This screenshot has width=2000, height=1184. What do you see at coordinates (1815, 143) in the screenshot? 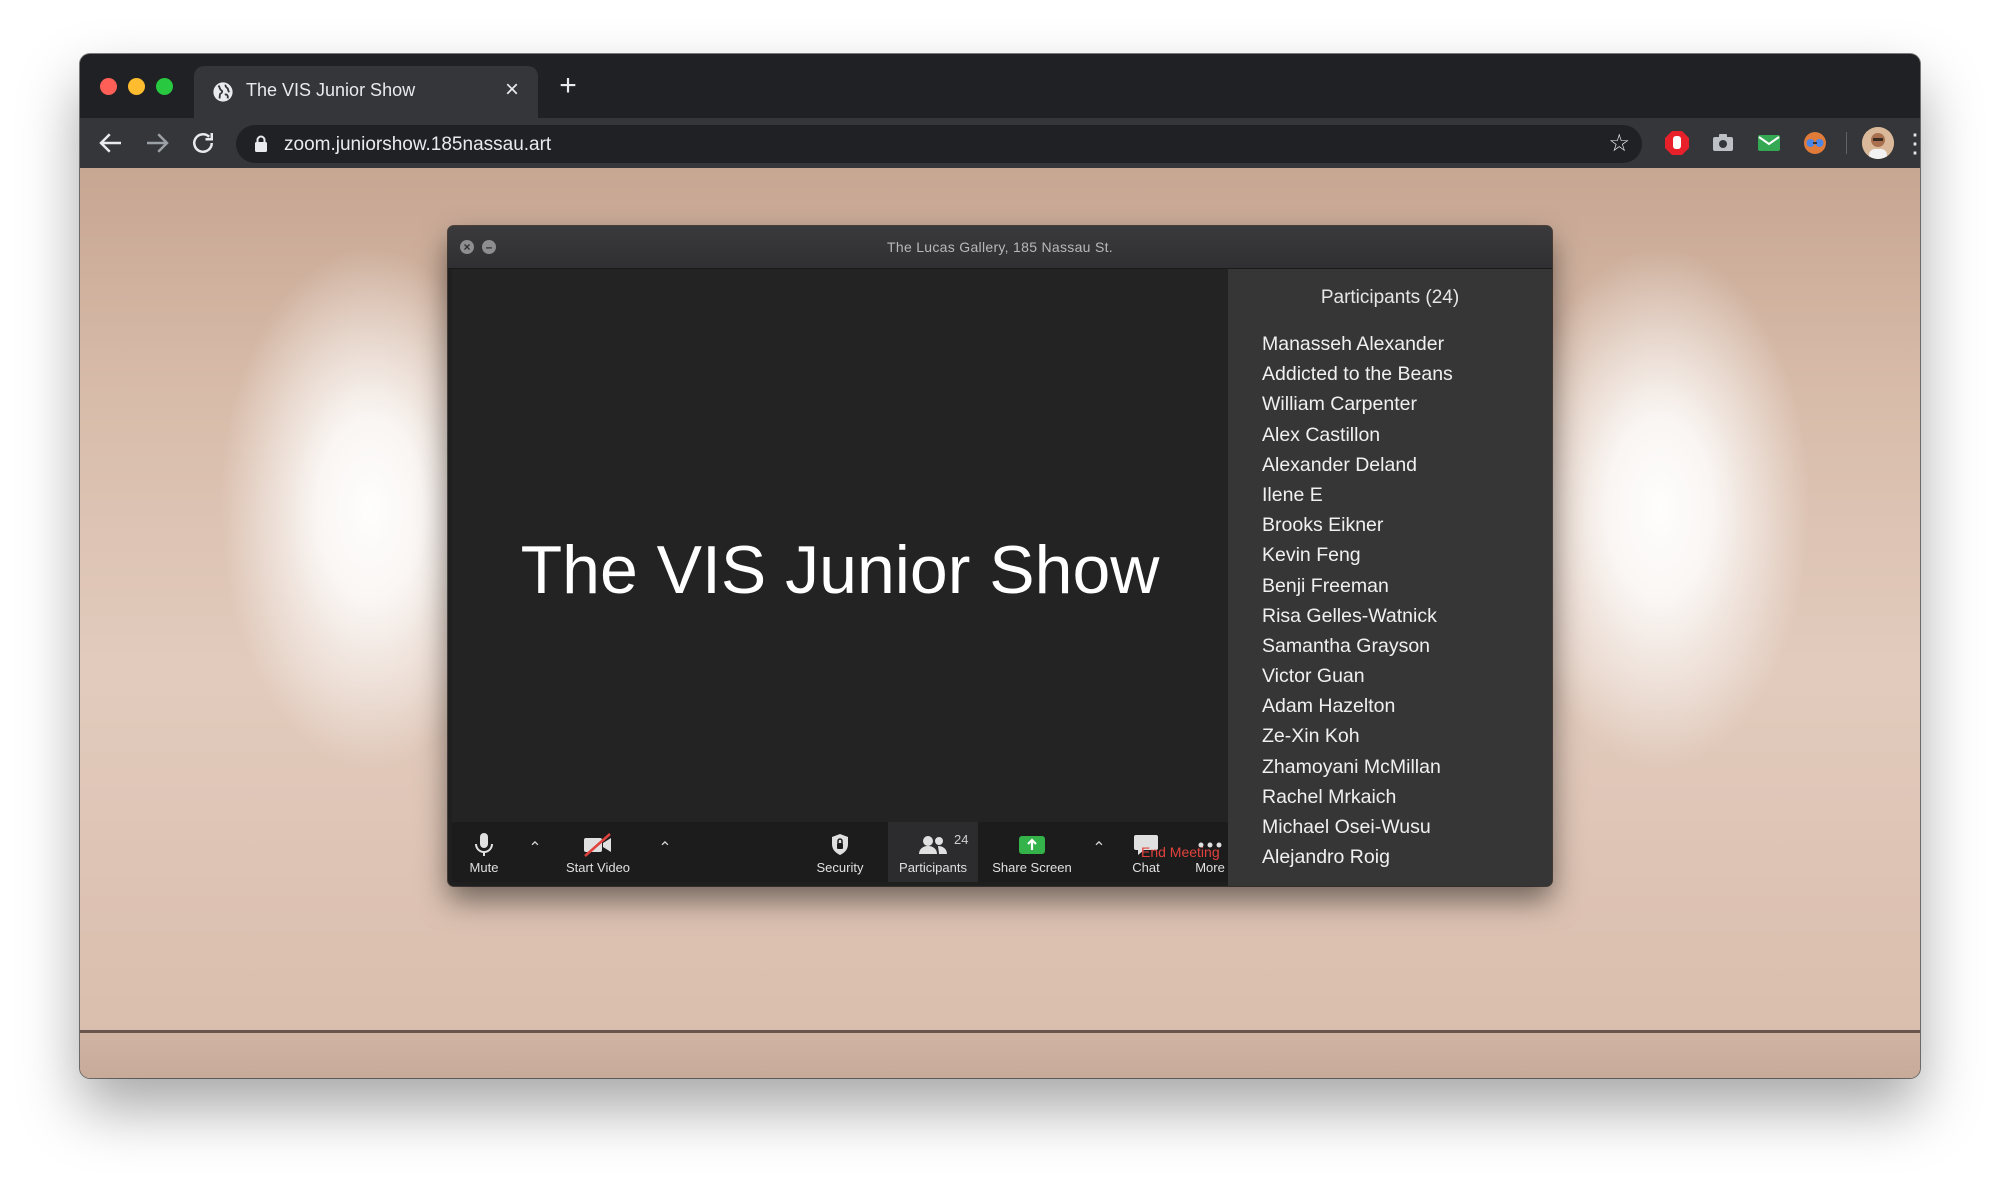
I see `glasses-extension-icon` at bounding box center [1815, 143].